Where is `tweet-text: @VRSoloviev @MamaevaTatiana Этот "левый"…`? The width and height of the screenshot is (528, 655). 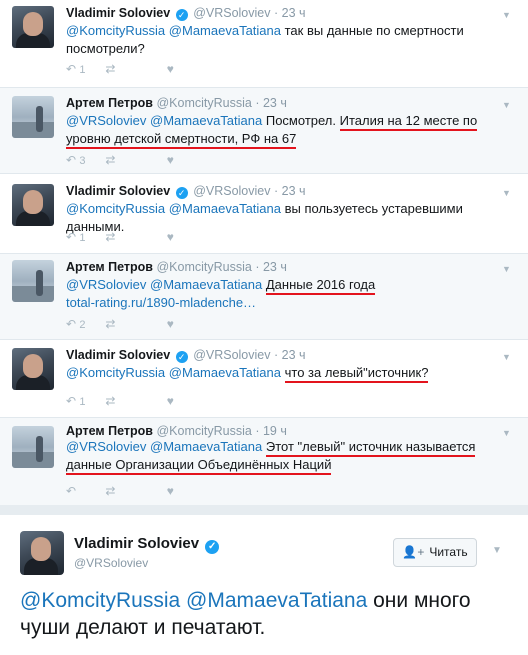 tweet-text: @VRSoloviev @MamaevaTatiana Этот "левый"… is located at coordinates (291, 456).